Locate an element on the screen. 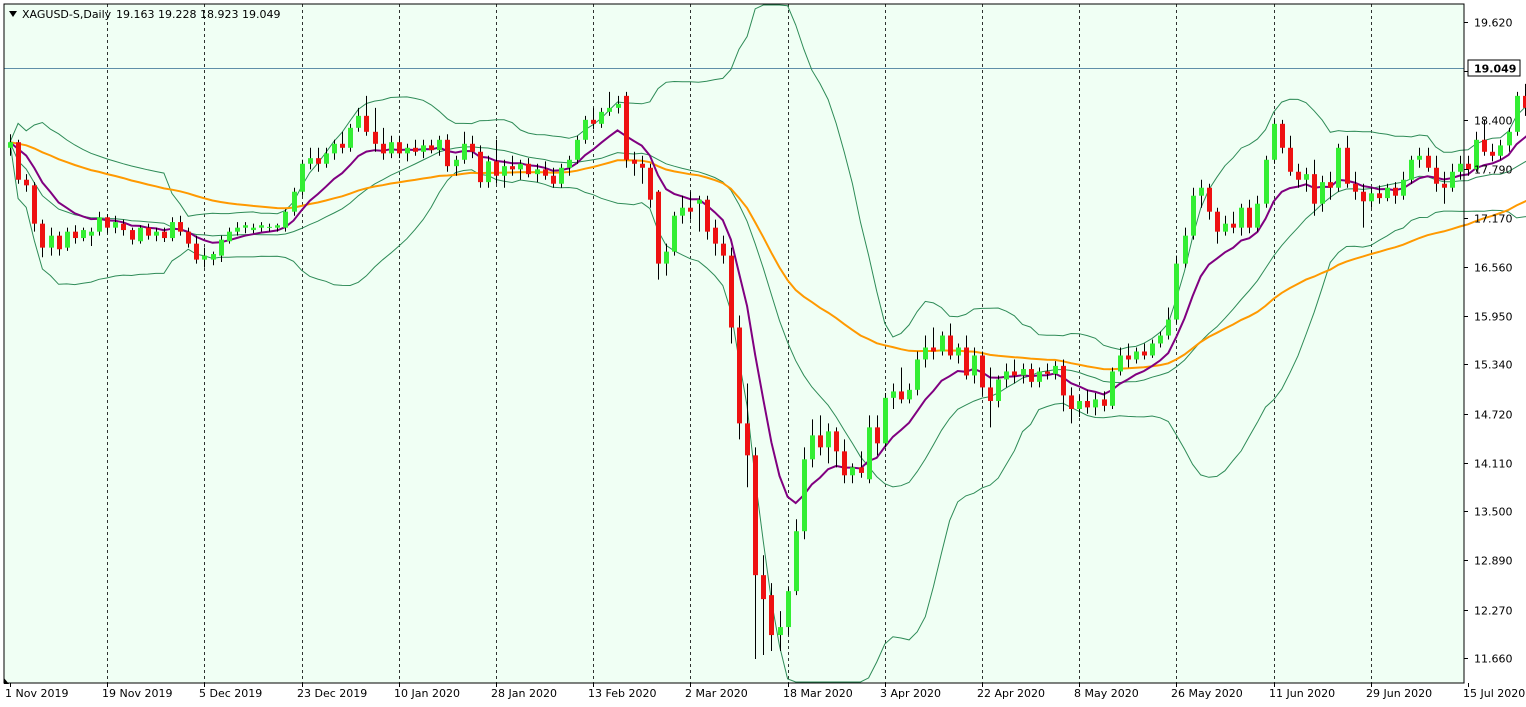  price-axis-label: 19.620 is located at coordinates (1493, 23).